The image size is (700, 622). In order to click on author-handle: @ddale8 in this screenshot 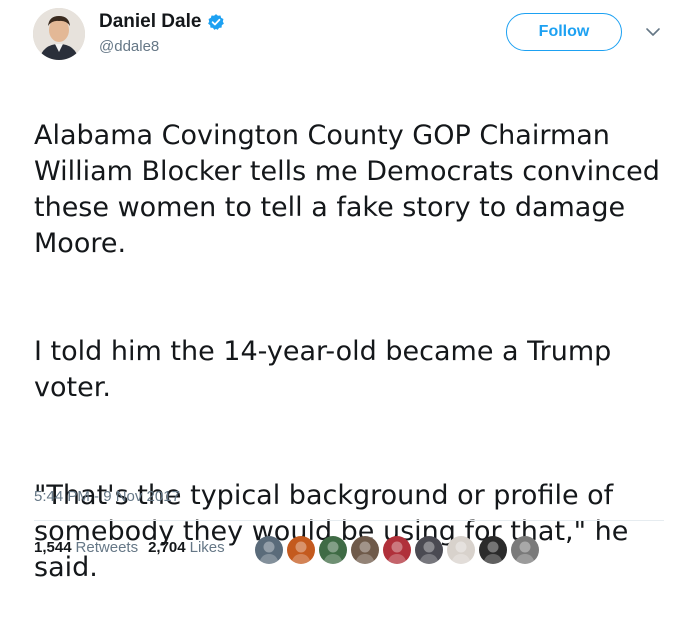, I will do `click(129, 46)`.